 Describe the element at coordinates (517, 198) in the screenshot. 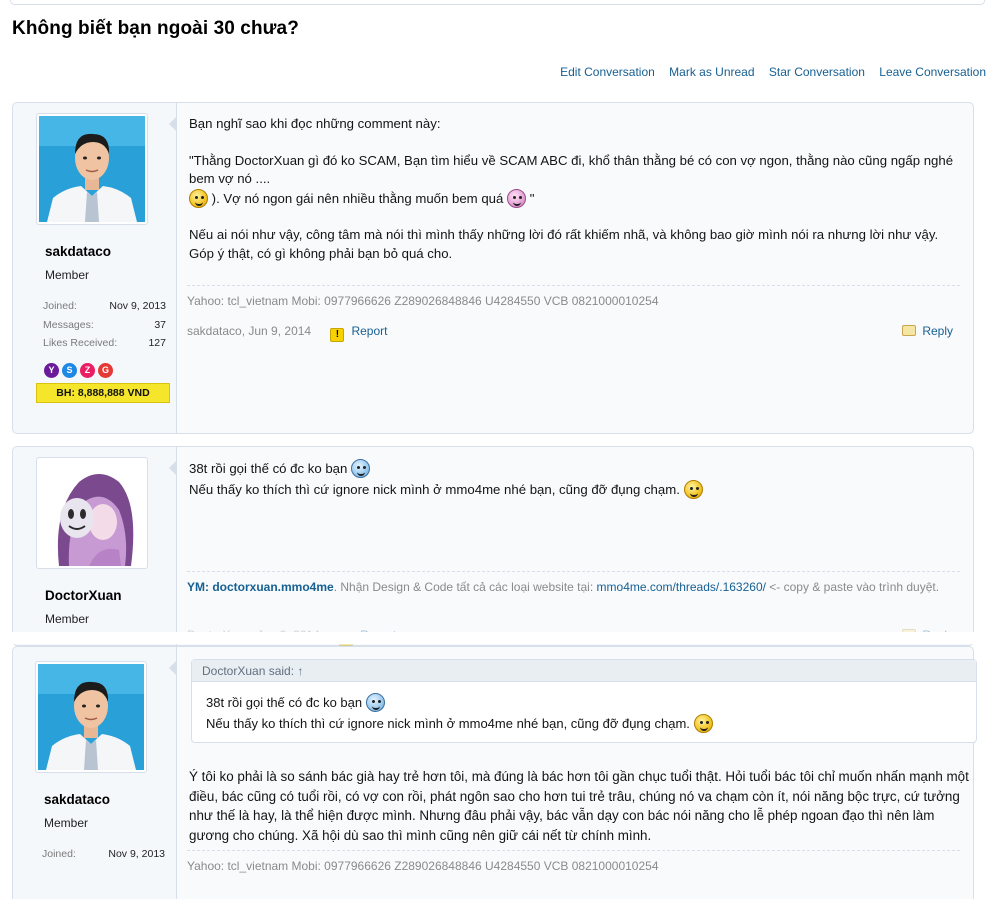

I see `smiley-pink-icon` at that location.